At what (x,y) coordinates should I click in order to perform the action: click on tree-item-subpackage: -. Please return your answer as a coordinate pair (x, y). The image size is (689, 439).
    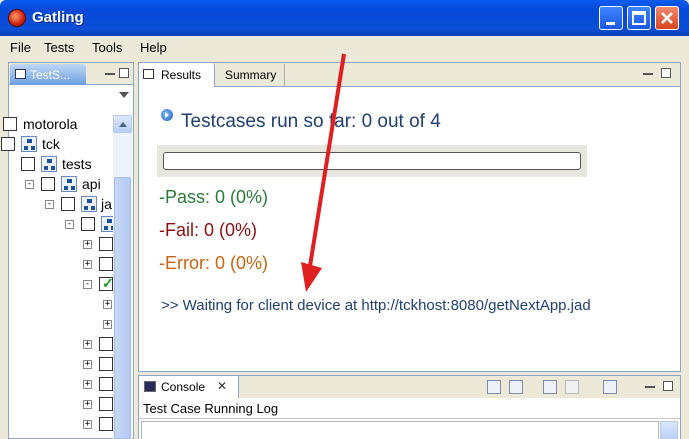
    Looking at the image, I should click on (61, 225).